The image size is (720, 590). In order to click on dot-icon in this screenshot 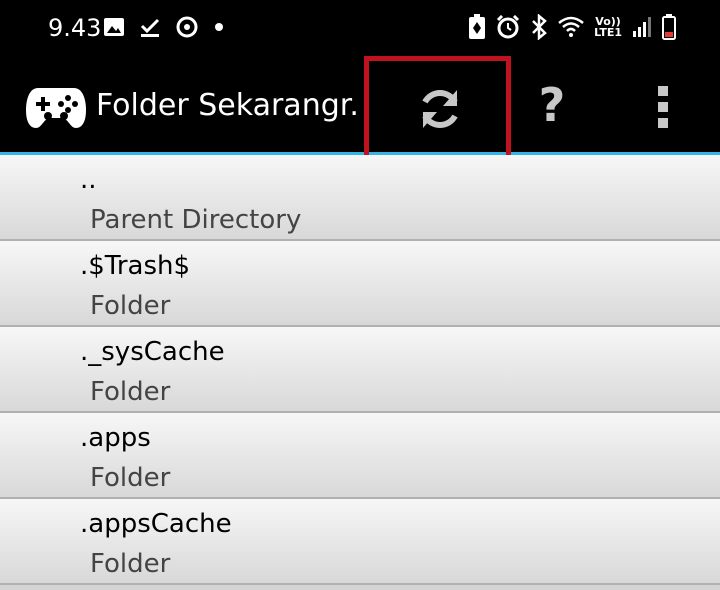, I will do `click(219, 27)`.